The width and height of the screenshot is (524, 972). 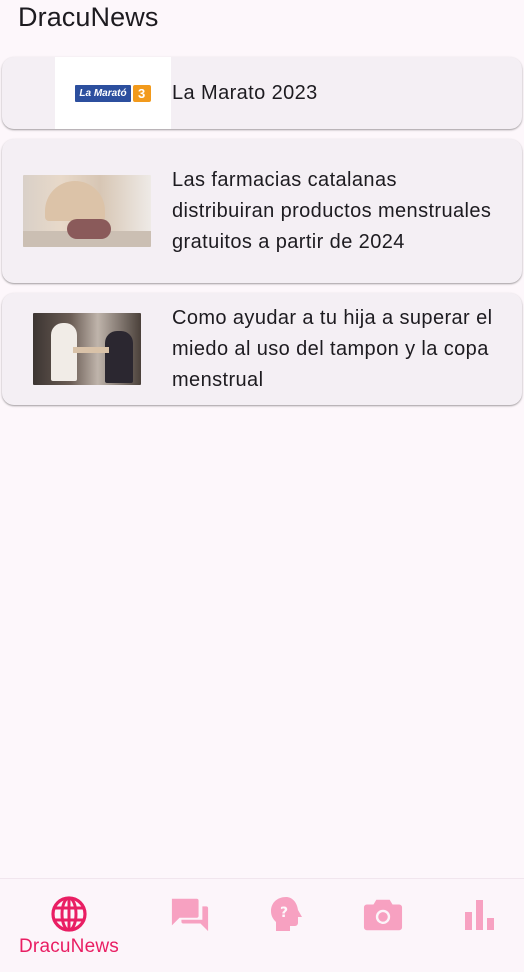 What do you see at coordinates (245, 92) in the screenshot?
I see `news-title: La Marato 2023` at bounding box center [245, 92].